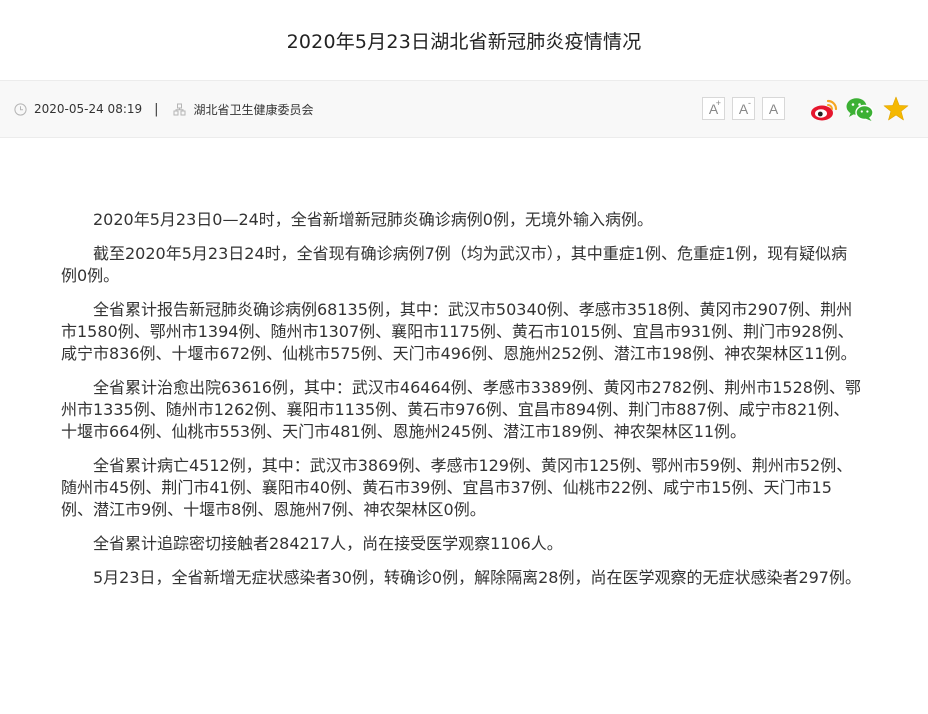 The height and width of the screenshot is (714, 928). I want to click on article-paragraph: 2020年5月23日0—24时，全省新增新冠肺炎确诊病例0例，无境外输入病例。, so click(373, 219).